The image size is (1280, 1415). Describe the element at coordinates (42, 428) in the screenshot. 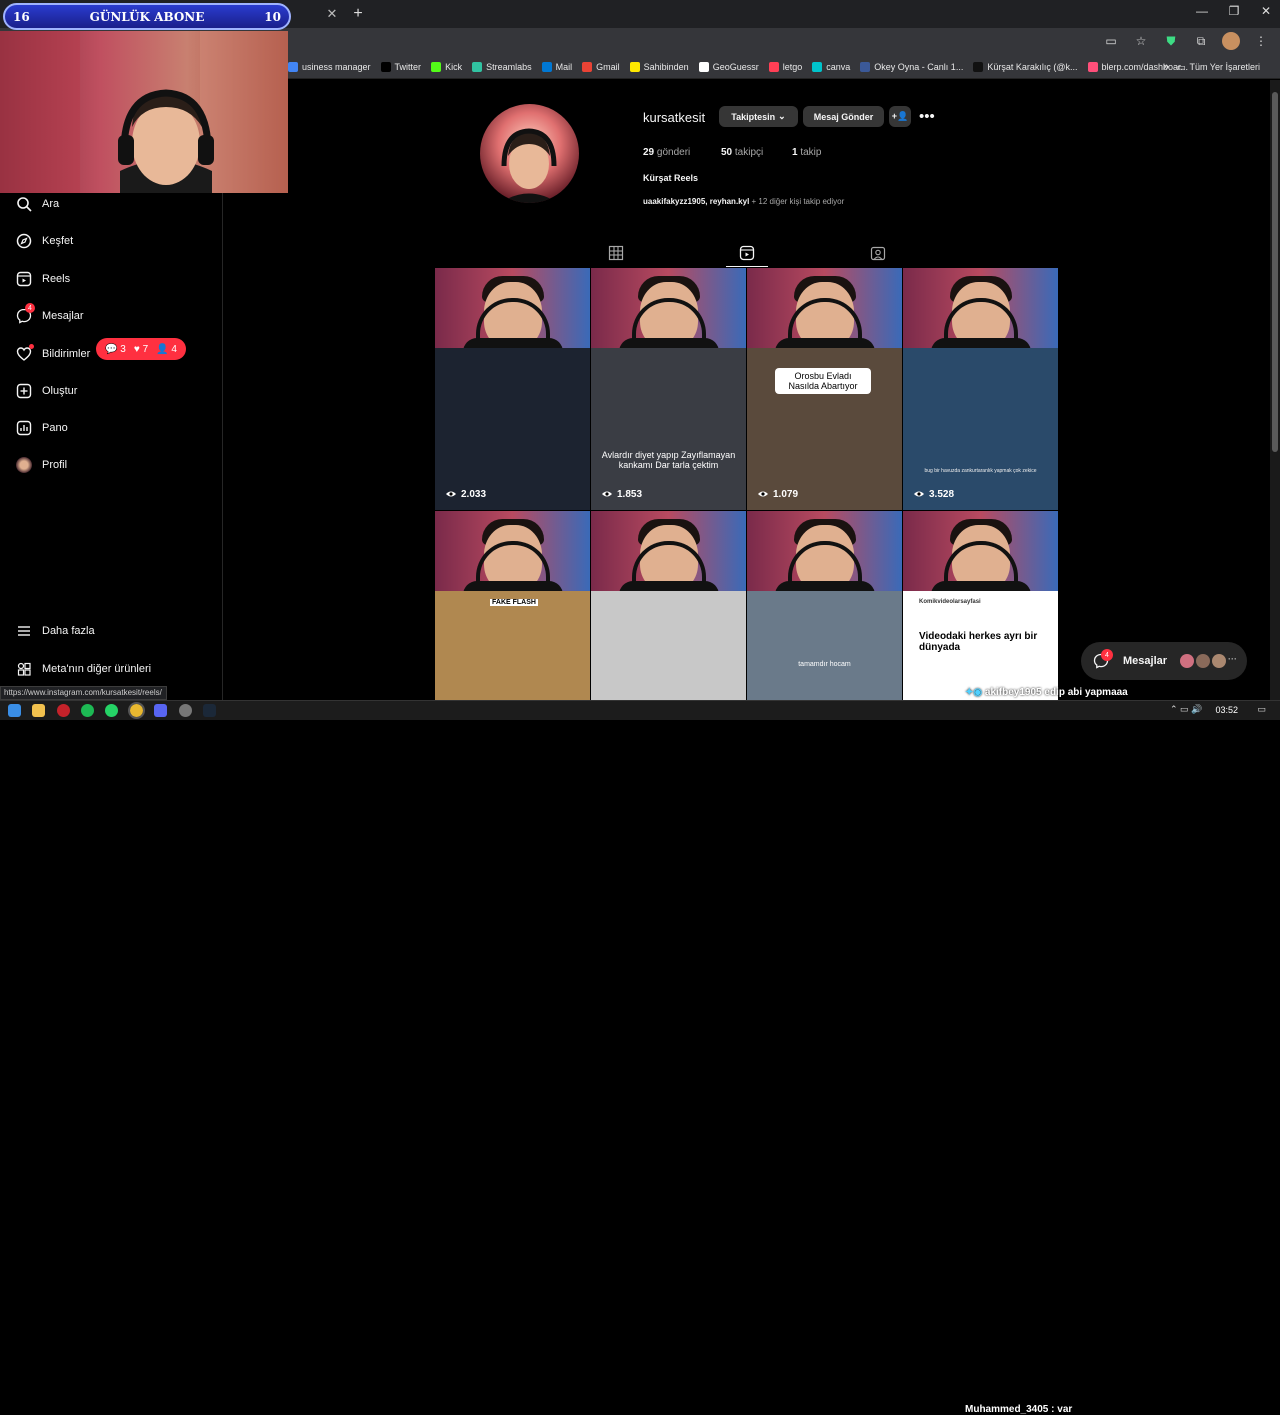

I see `sidebar-item-dashboard: Pano` at that location.